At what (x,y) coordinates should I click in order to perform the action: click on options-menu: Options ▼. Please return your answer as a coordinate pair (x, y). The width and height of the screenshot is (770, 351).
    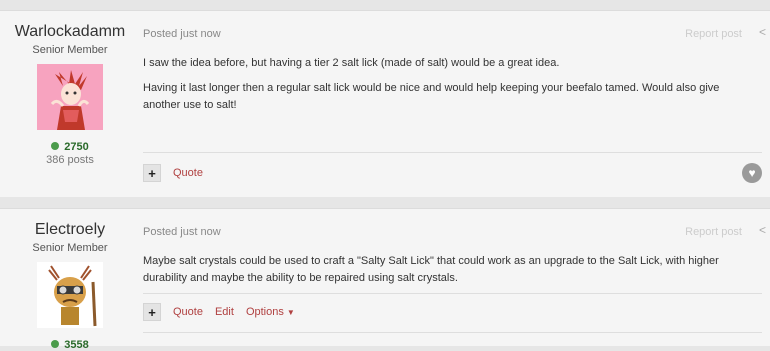
    Looking at the image, I should click on (270, 312).